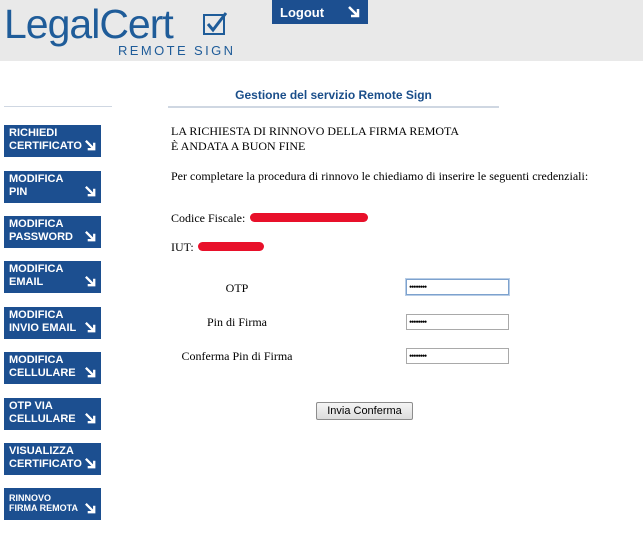 This screenshot has width=643, height=546. I want to click on legalcert-logo: LegalCert REMOTE SIGN, so click(122, 31).